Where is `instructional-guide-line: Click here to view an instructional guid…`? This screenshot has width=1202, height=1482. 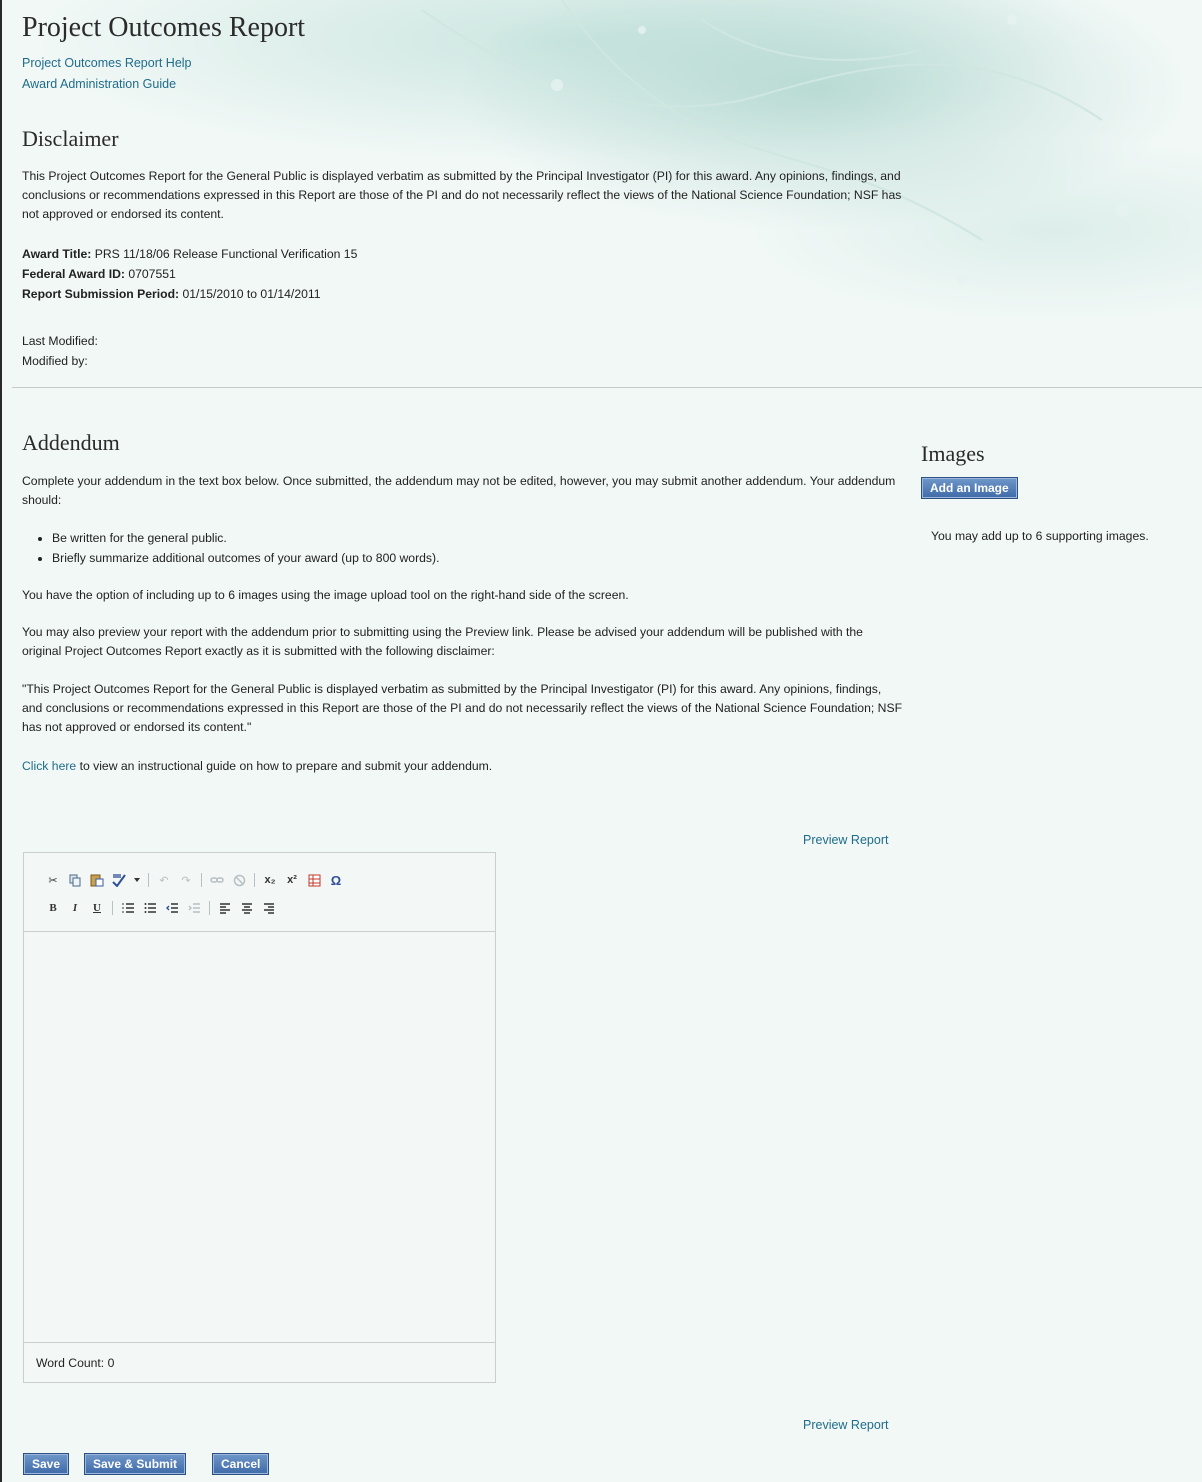 instructional-guide-line: Click here to view an instructional guid… is located at coordinates (462, 766).